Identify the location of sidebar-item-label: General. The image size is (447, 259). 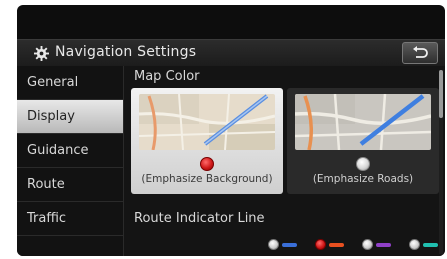
(53, 82).